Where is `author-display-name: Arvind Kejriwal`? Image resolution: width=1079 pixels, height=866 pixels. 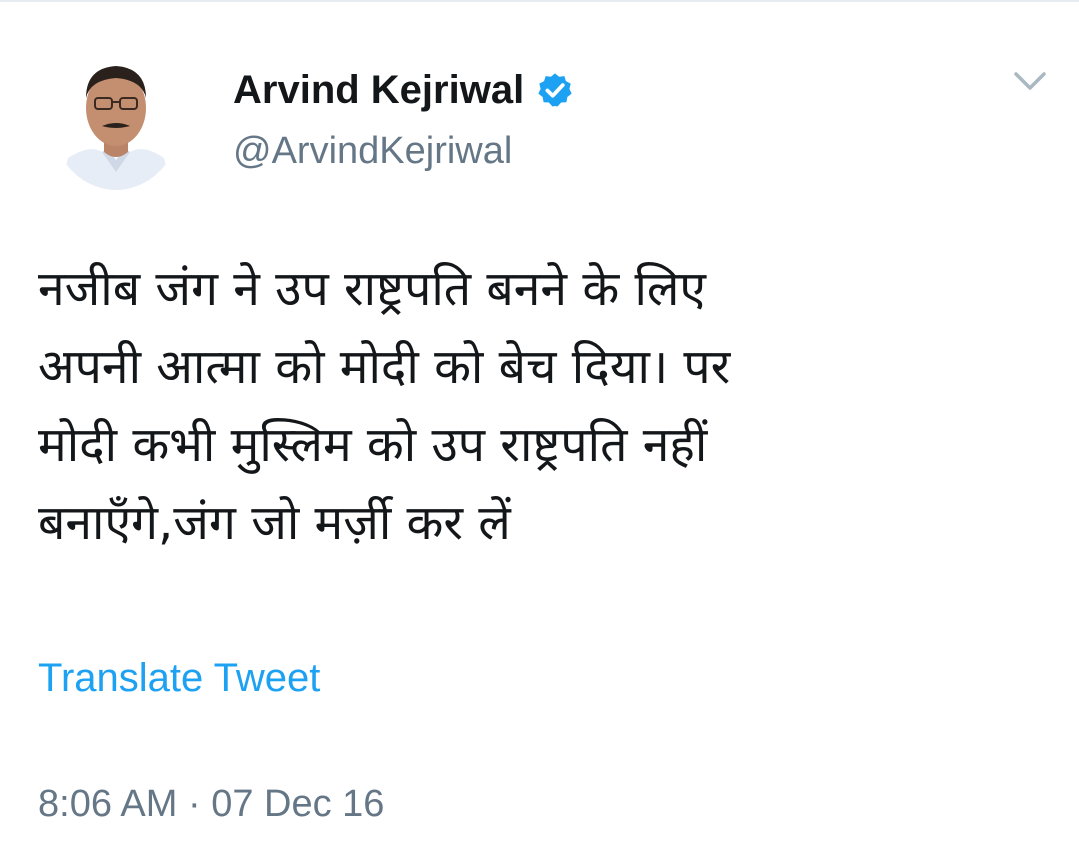 author-display-name: Arvind Kejriwal is located at coordinates (403, 90).